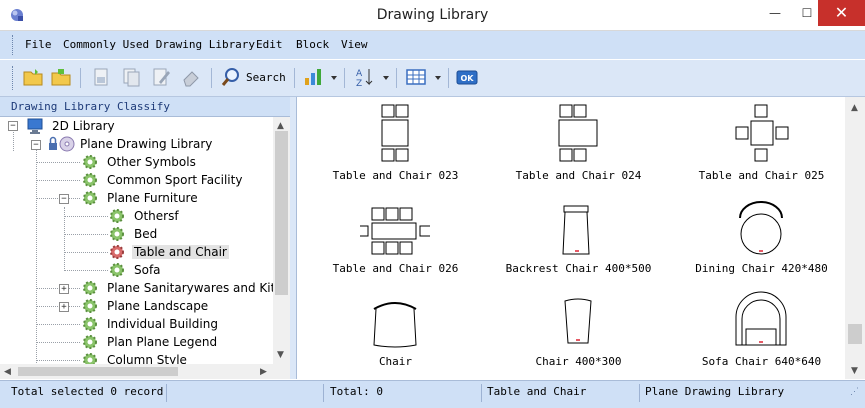 The height and width of the screenshot is (408, 865). Describe the element at coordinates (761, 175) in the screenshot. I see `drawing-item-label: Table and Chair 025` at that location.